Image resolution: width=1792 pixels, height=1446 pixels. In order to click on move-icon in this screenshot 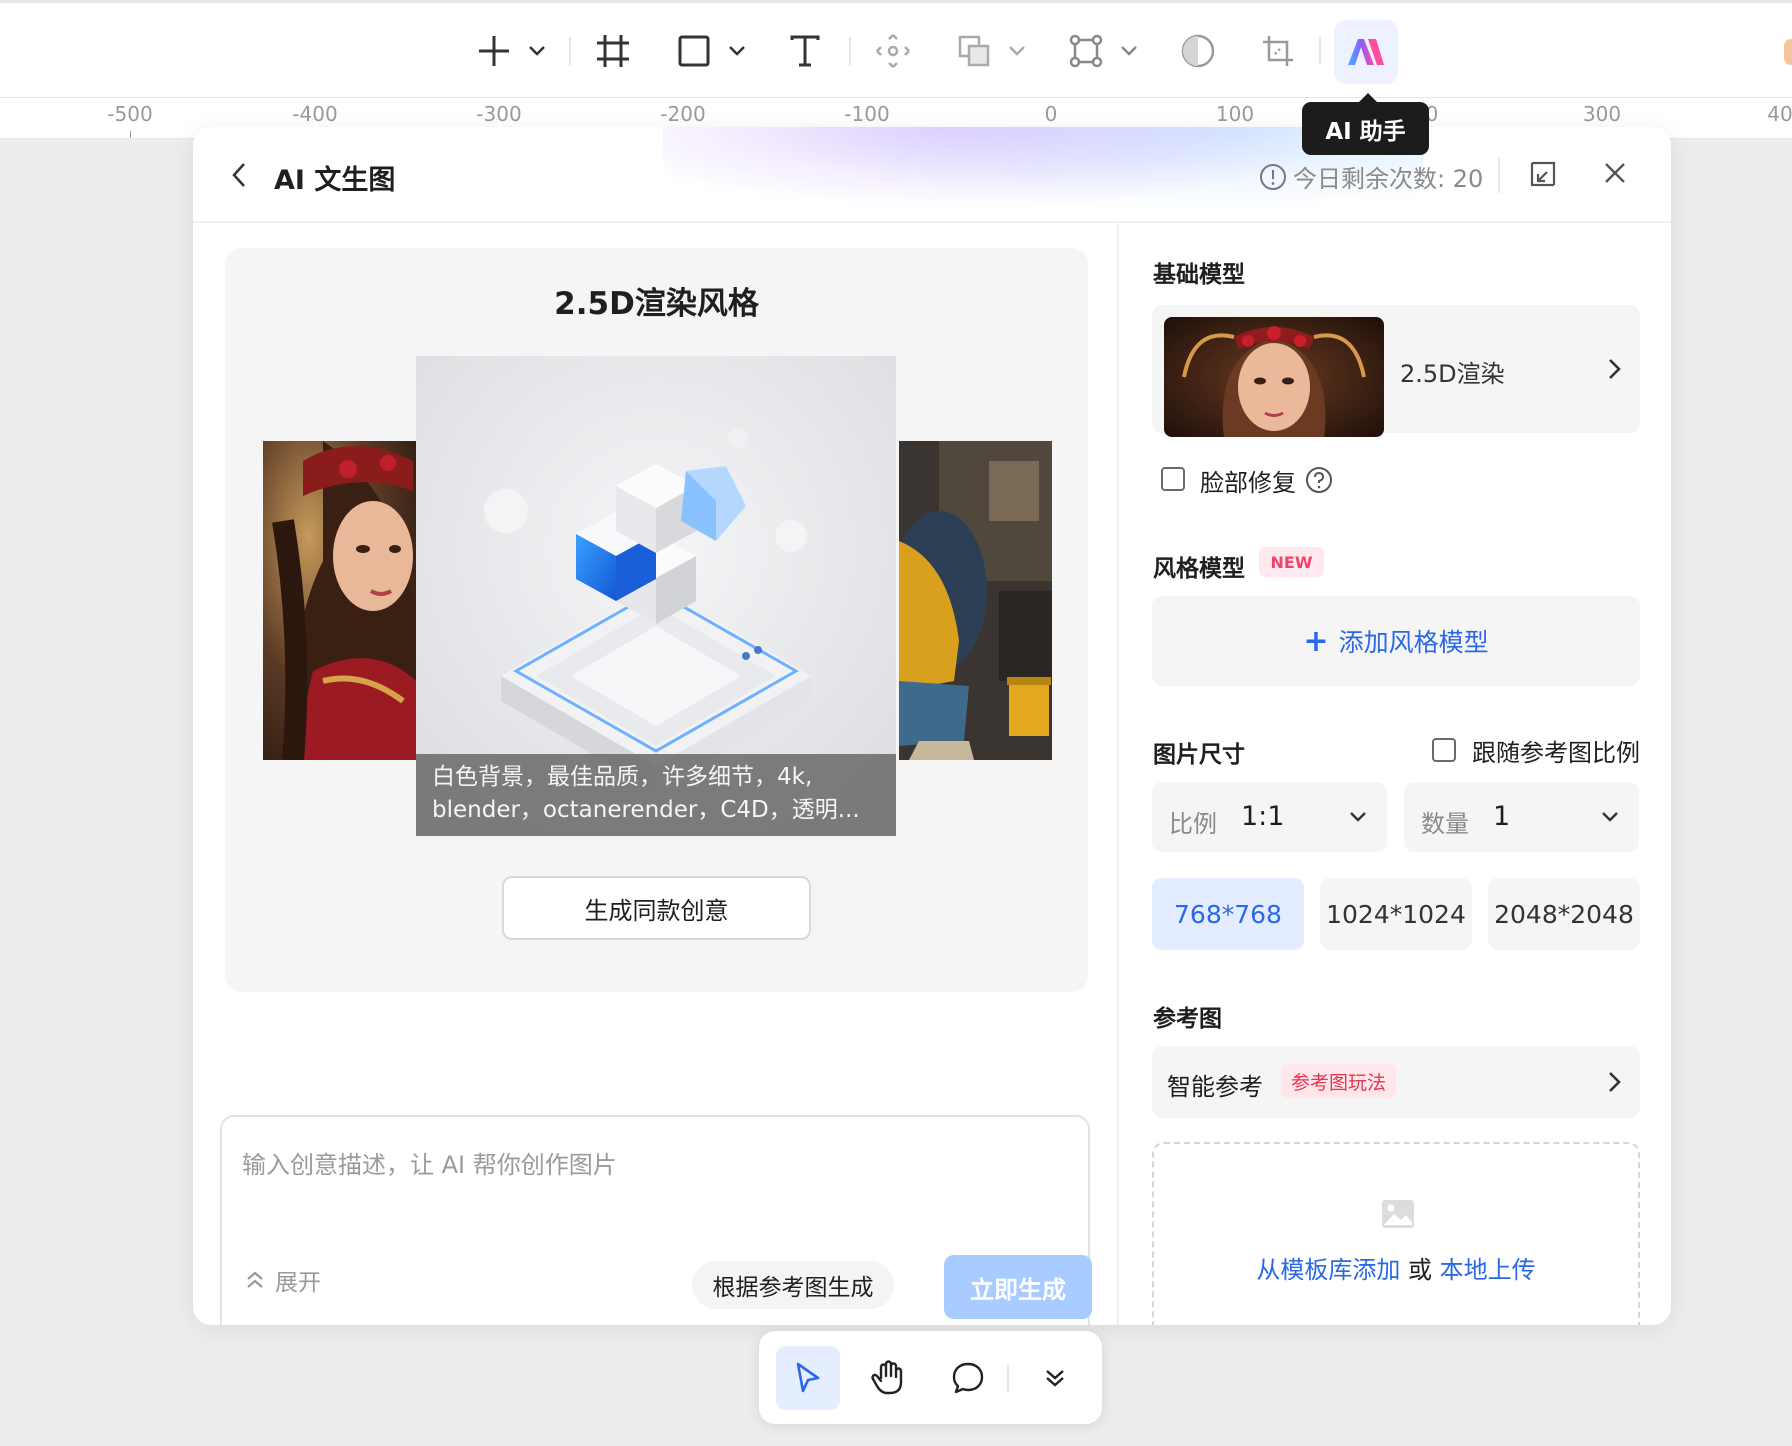, I will do `click(893, 51)`.